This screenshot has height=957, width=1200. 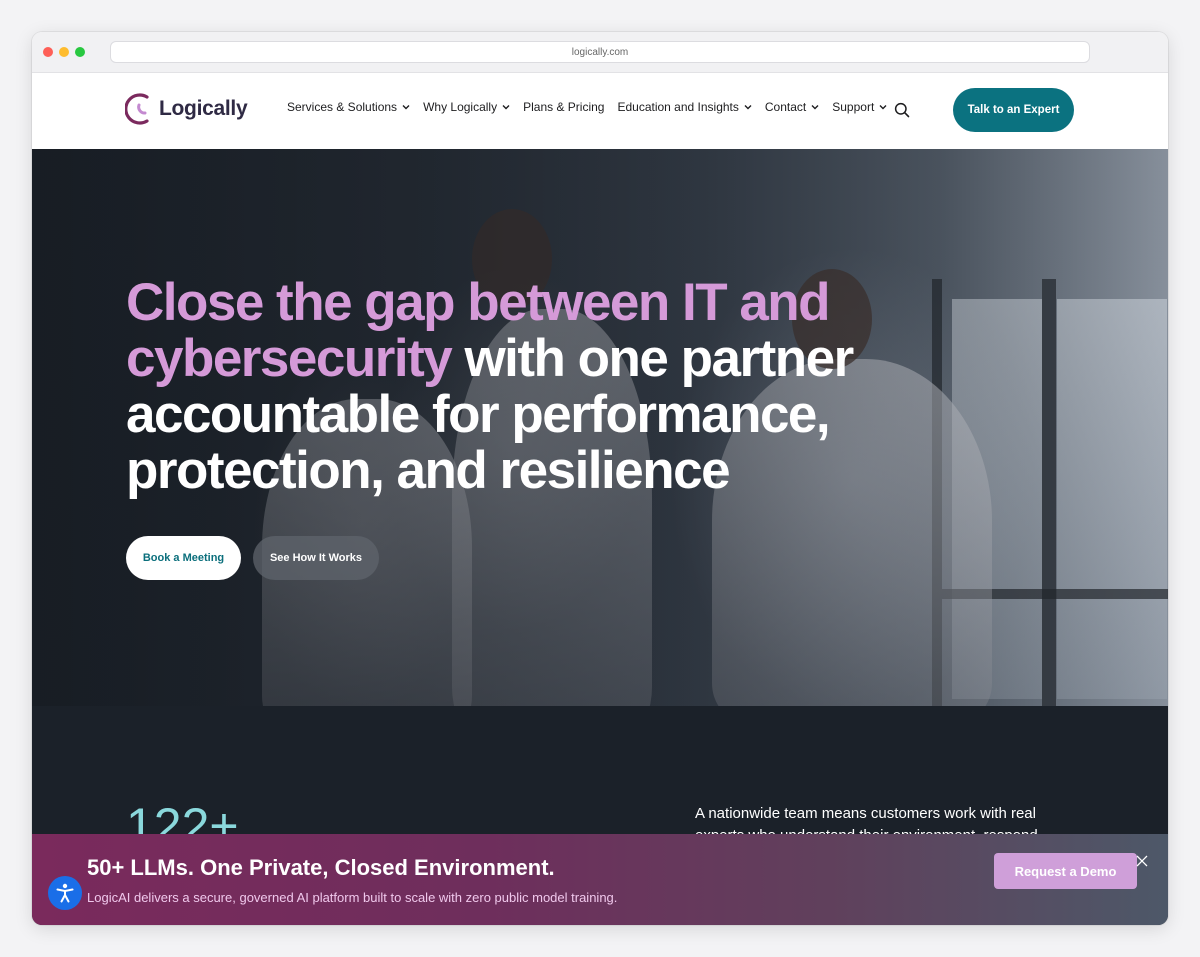 I want to click on request-demo-button: Request a Demo, so click(x=1065, y=871).